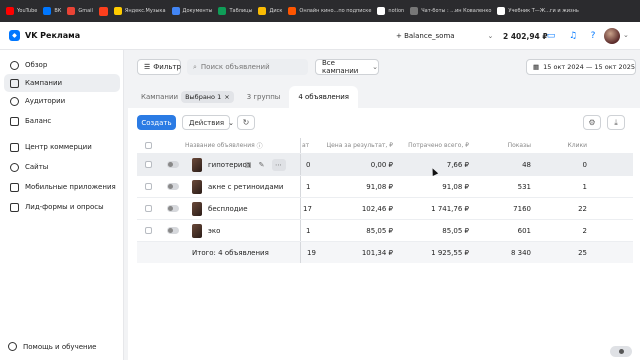  What do you see at coordinates (52, 346) in the screenshot?
I see `help-link: Помощь и обучение` at bounding box center [52, 346].